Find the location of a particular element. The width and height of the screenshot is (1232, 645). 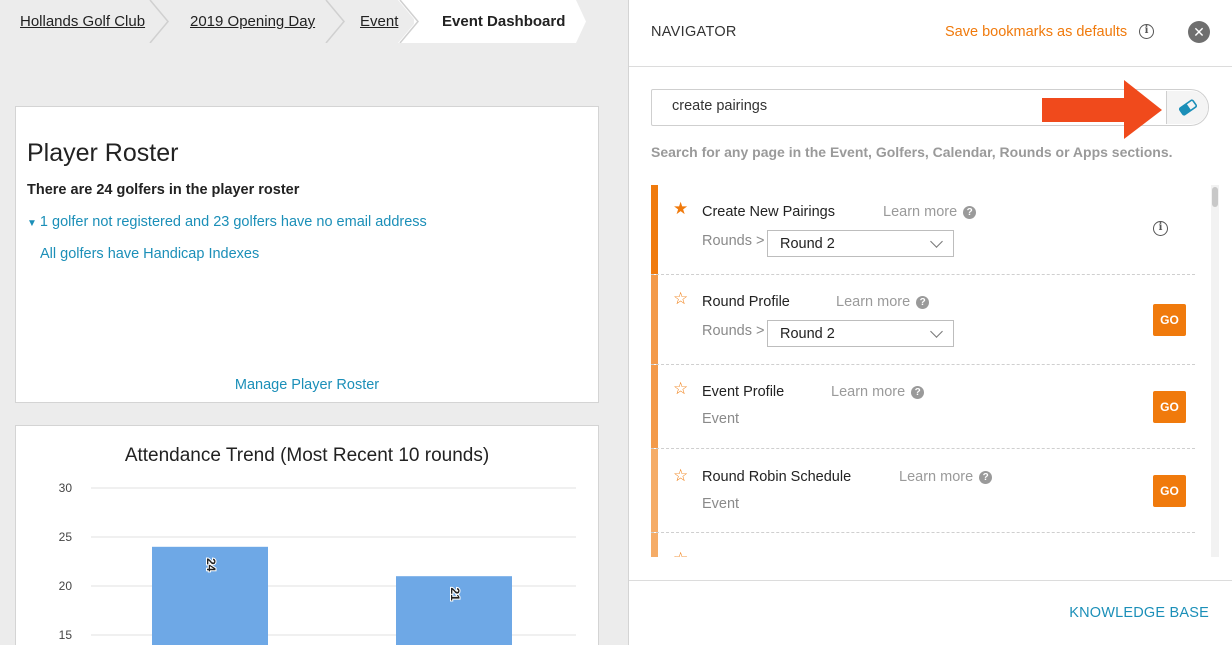

y-tick-label: 30 is located at coordinates (66, 488).